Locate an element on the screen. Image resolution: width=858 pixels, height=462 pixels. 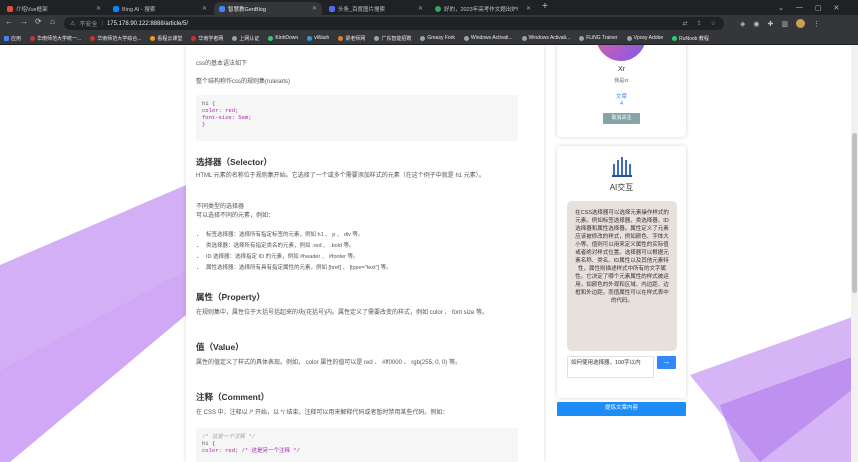
tab-5: 好的，2023年高考作文题出炉! ✕ is located at coordinates (483, 8).